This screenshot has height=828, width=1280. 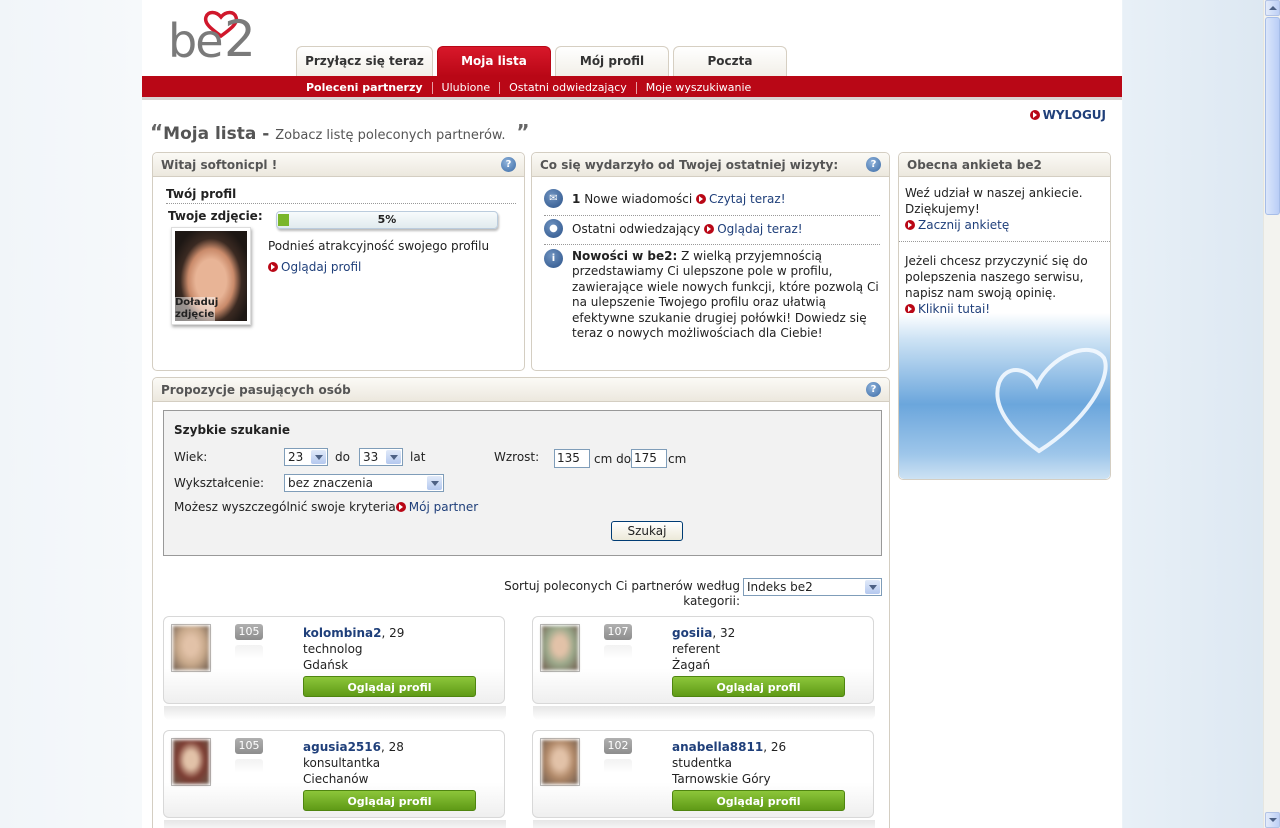 What do you see at coordinates (215, 216) in the screenshot?
I see `photo-label: Twoje zdjęcie:` at bounding box center [215, 216].